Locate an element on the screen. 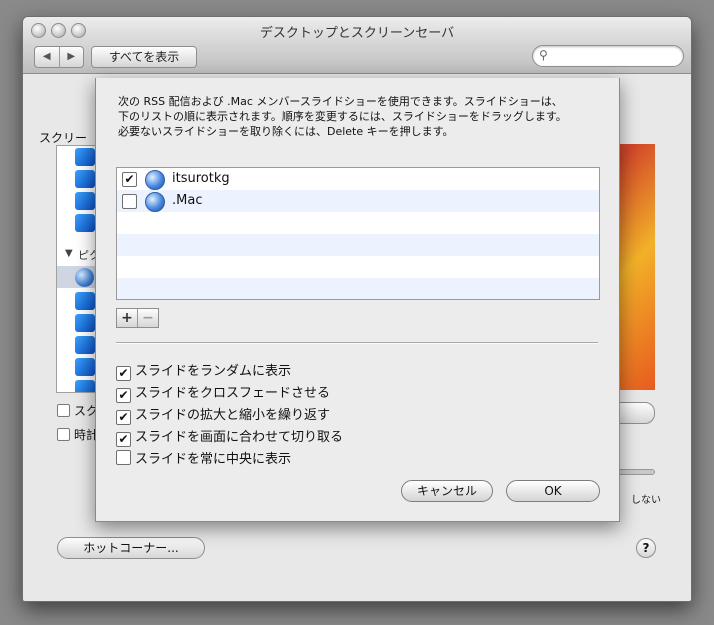 This screenshot has height=625, width=714. add-button: + is located at coordinates (127, 318).